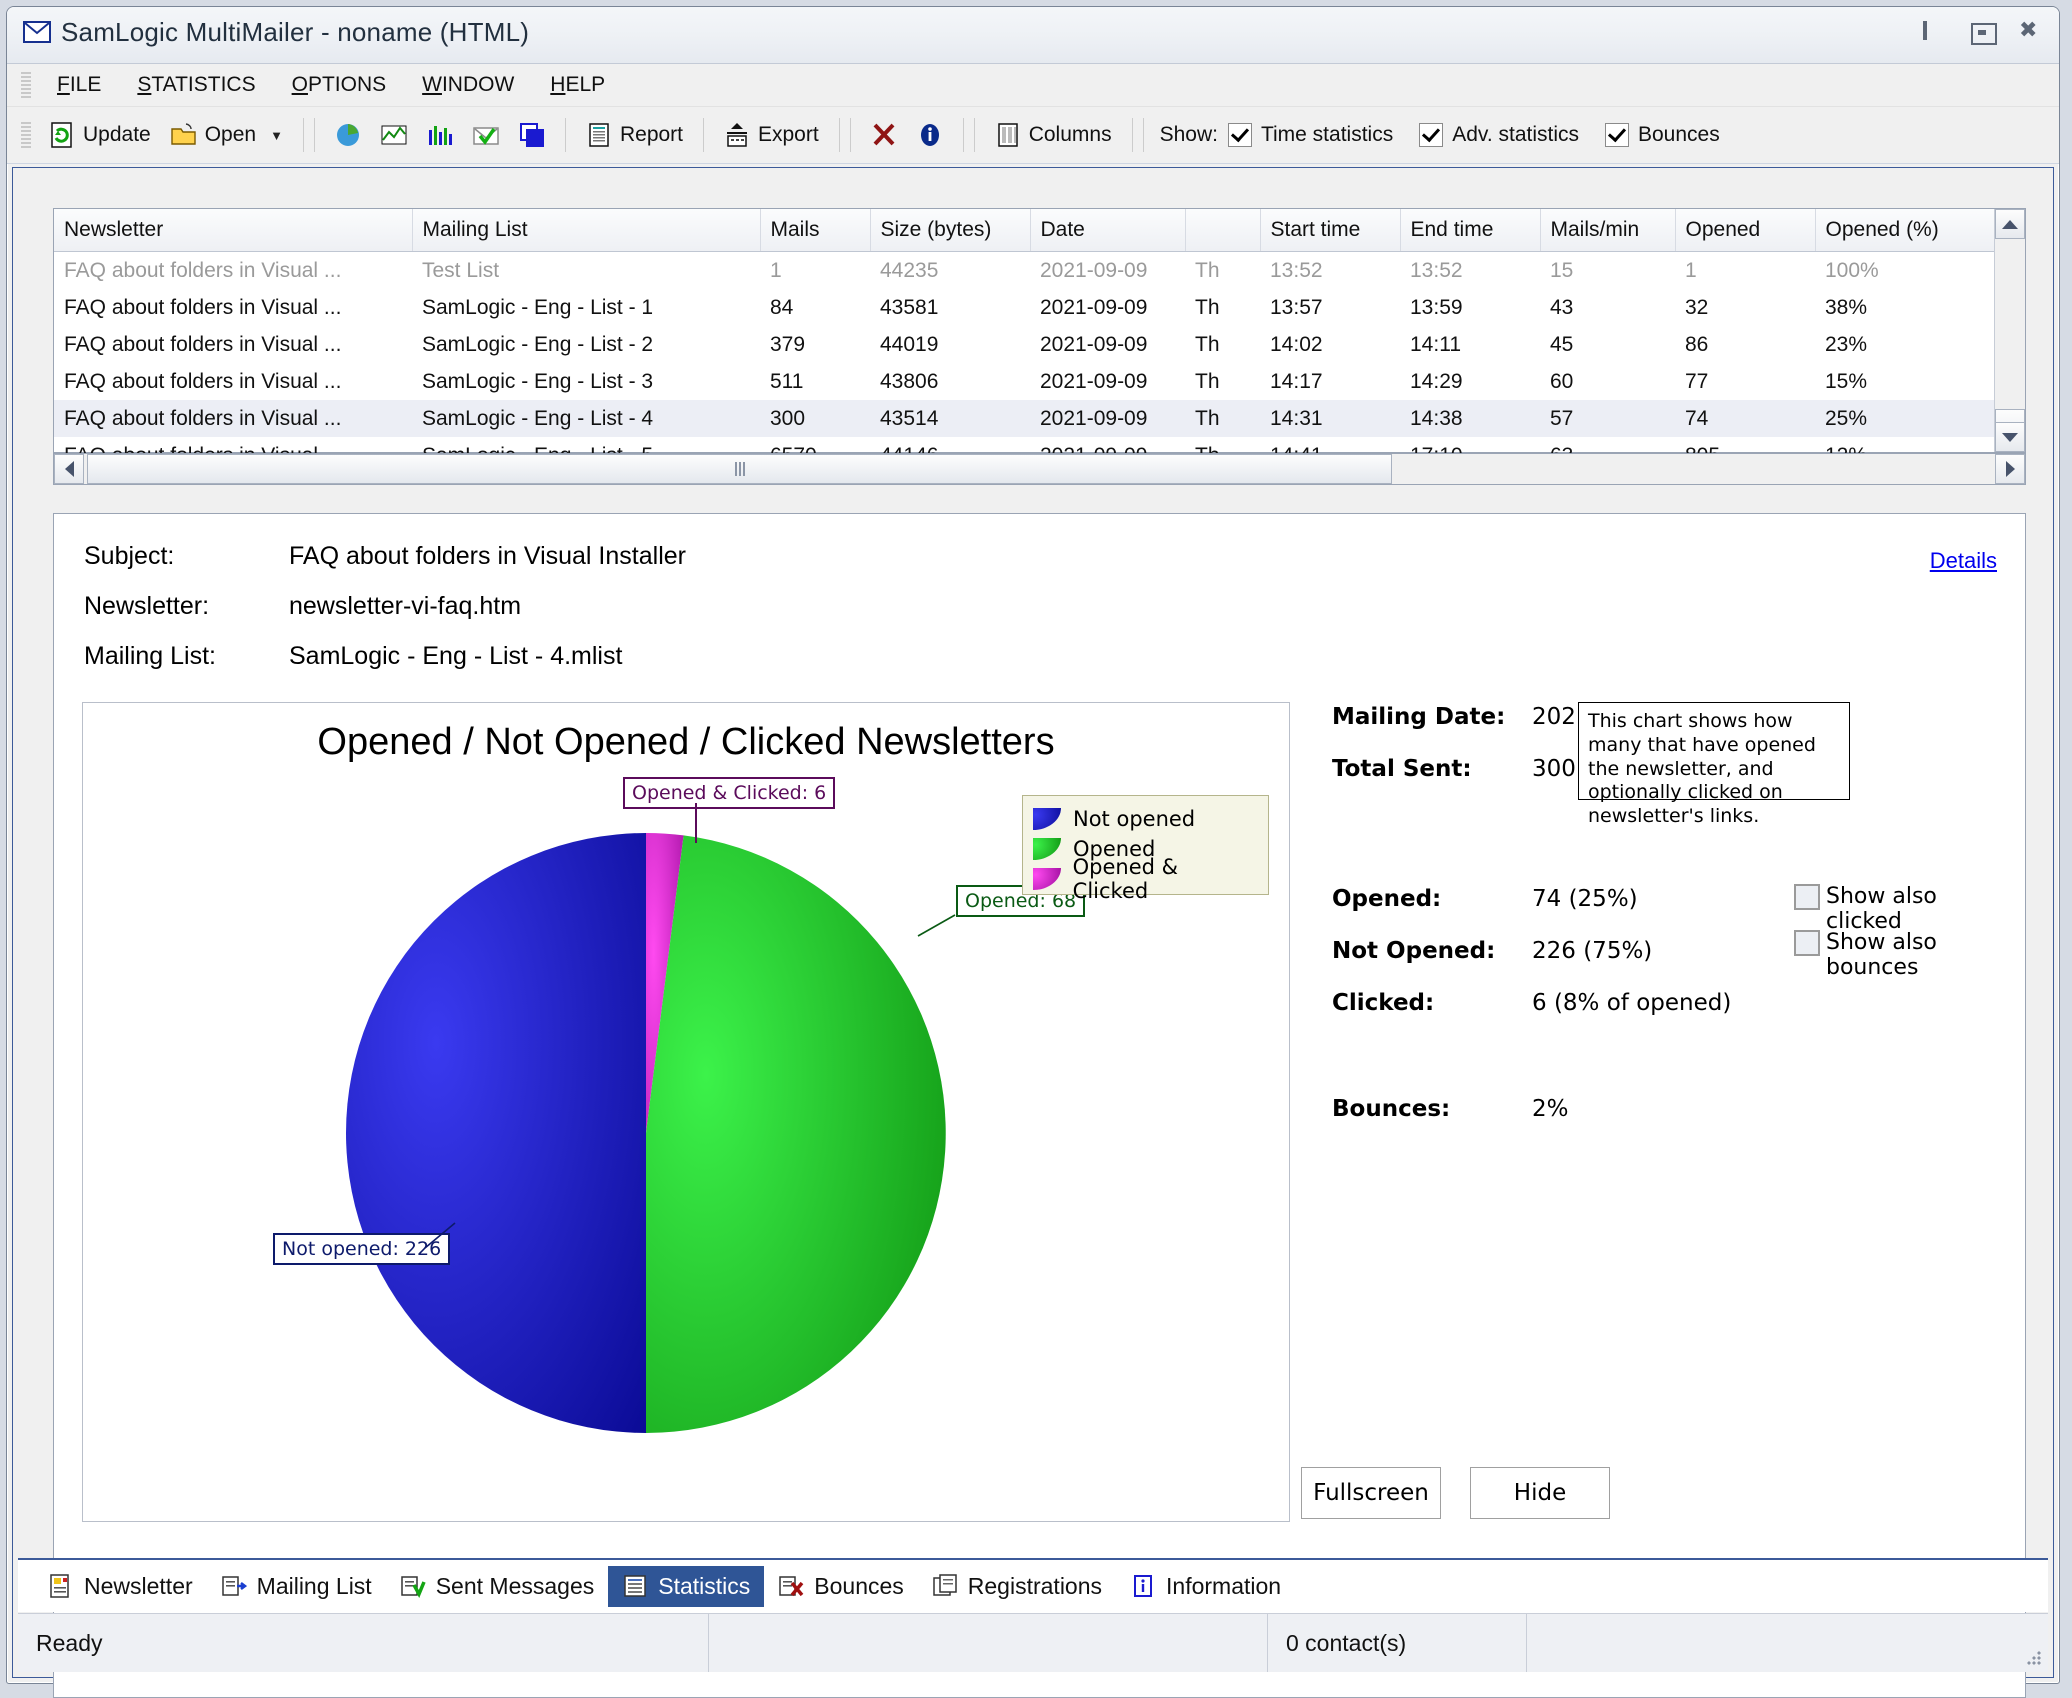 This screenshot has width=2072, height=1698. I want to click on columns-icon, so click(1008, 135).